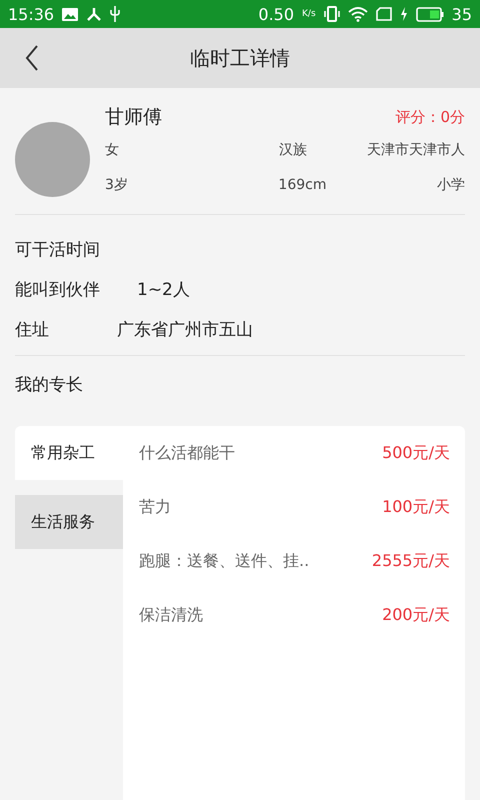 The height and width of the screenshot is (800, 480). Describe the element at coordinates (70, 14) in the screenshot. I see `image-icon` at that location.